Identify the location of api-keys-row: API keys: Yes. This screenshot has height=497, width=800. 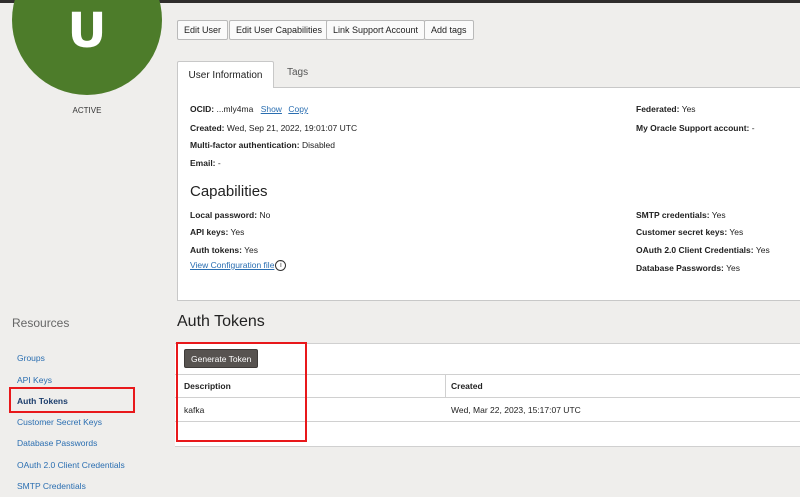
(217, 232).